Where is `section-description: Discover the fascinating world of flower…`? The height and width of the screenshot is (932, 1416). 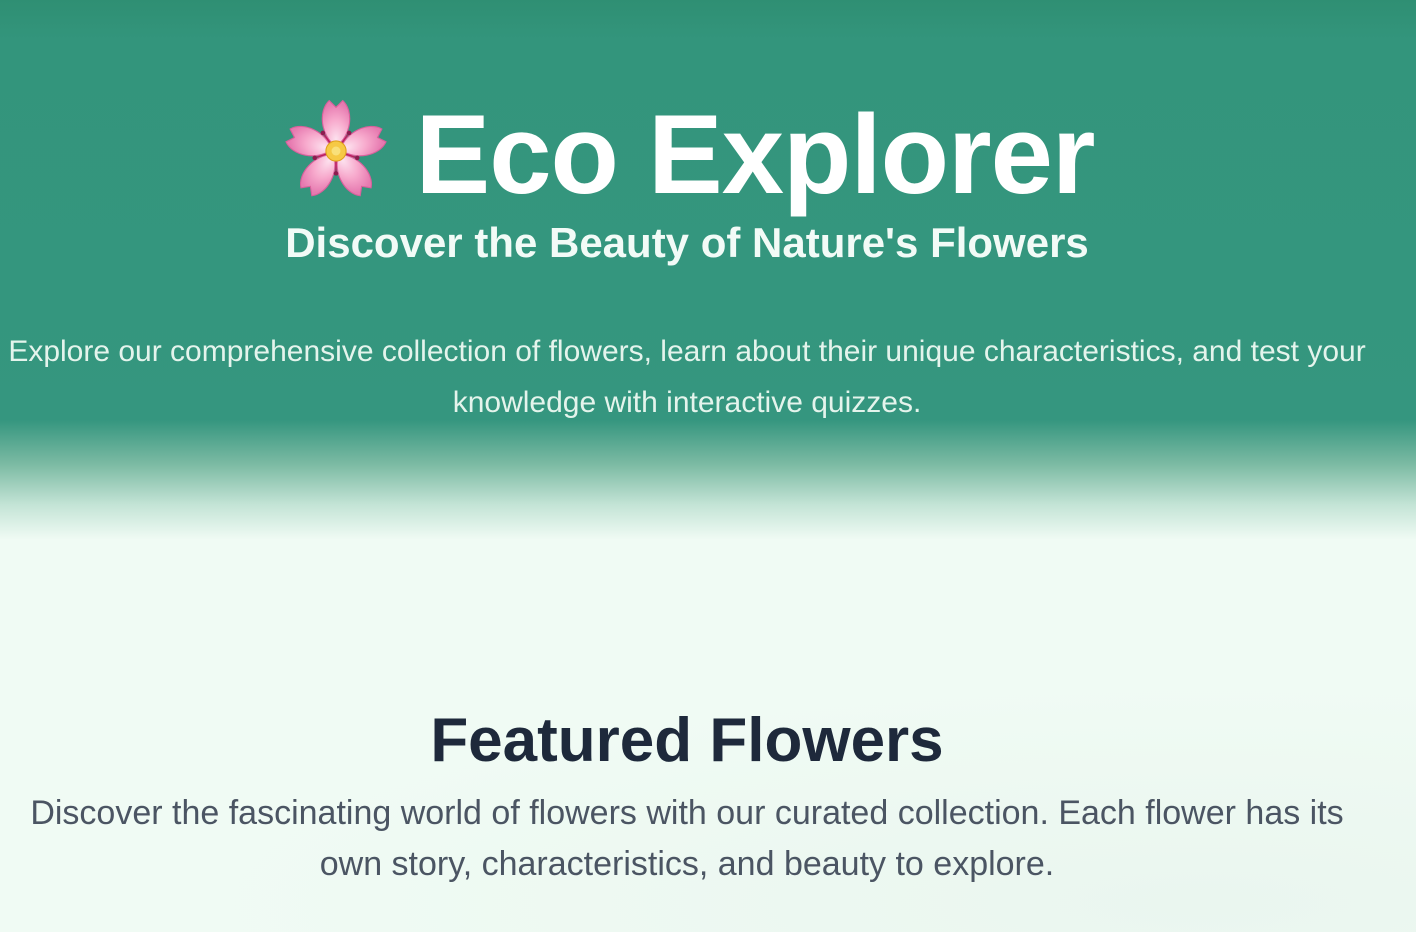 section-description: Discover the fascinating world of flower… is located at coordinates (687, 838).